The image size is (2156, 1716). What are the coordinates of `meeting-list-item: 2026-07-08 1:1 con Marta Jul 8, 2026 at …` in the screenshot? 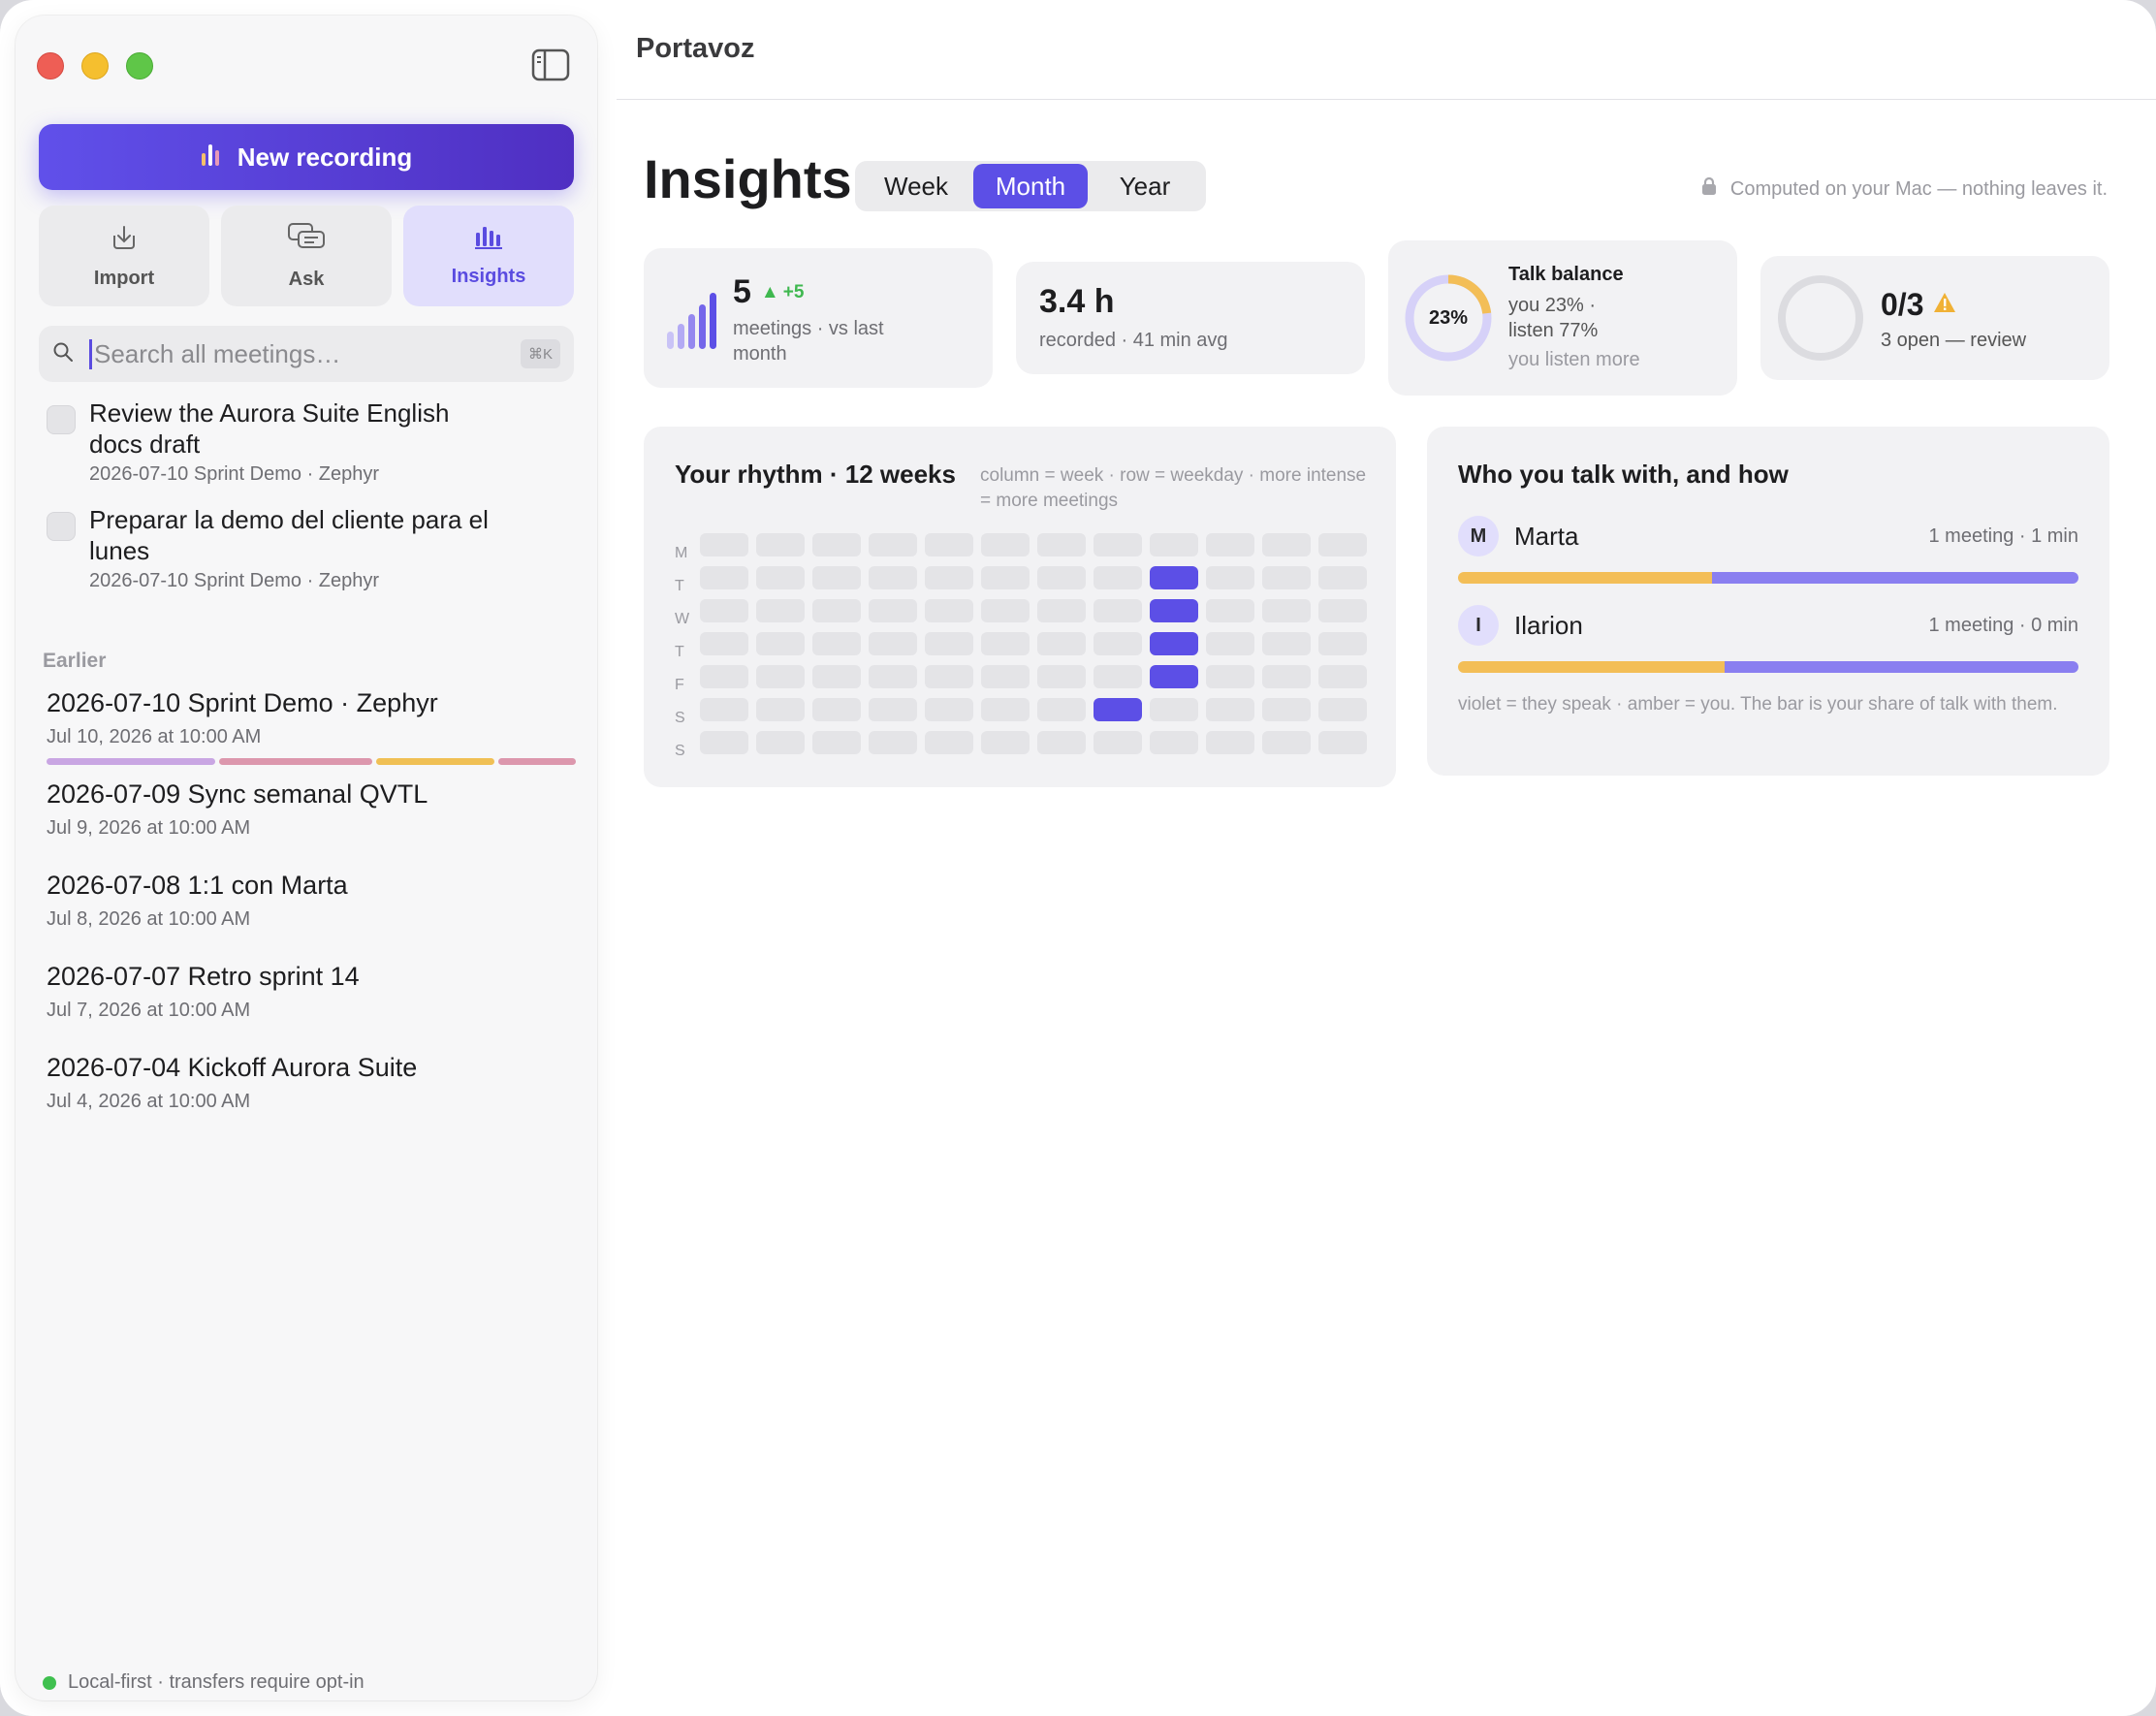 It's located at (313, 901).